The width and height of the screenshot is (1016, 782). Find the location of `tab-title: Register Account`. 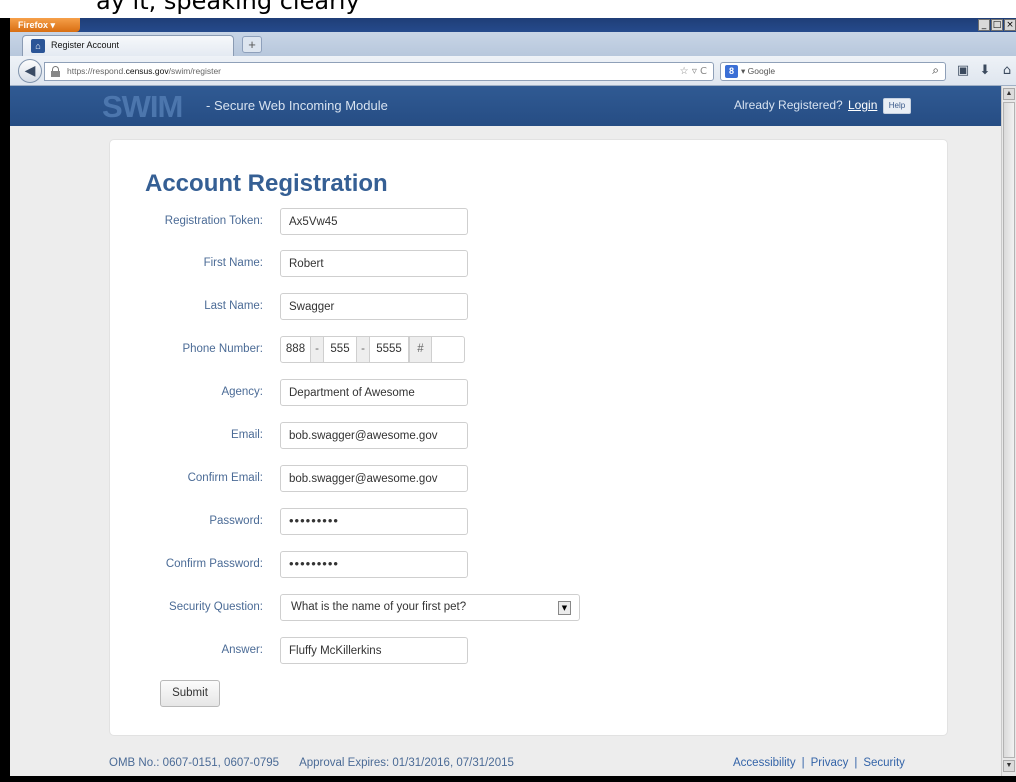

tab-title: Register Account is located at coordinates (85, 45).